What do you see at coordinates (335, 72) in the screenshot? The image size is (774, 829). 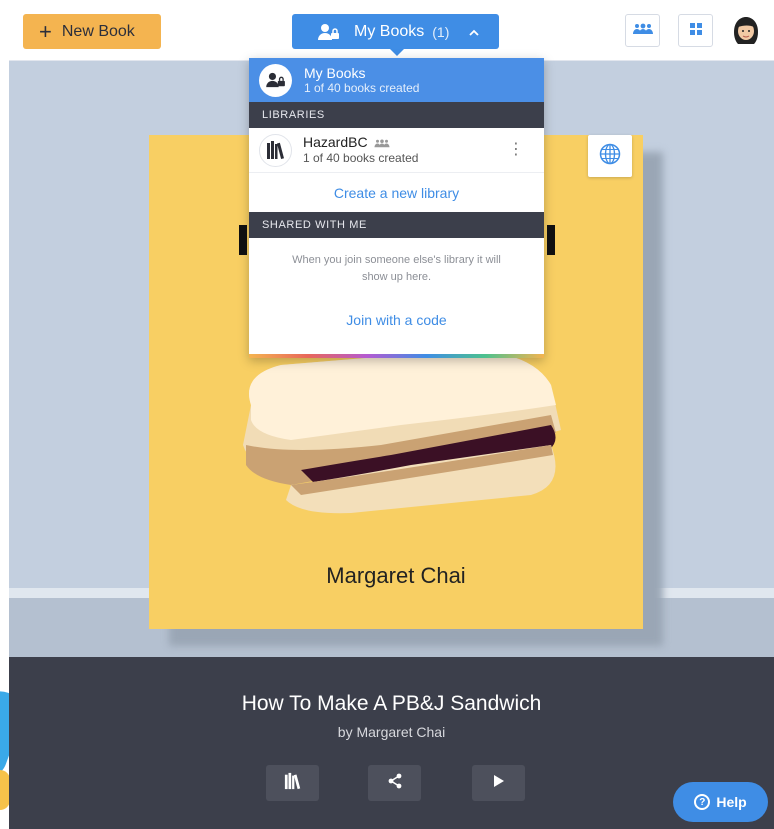 I see `dropdown-my-books-title: My Books` at bounding box center [335, 72].